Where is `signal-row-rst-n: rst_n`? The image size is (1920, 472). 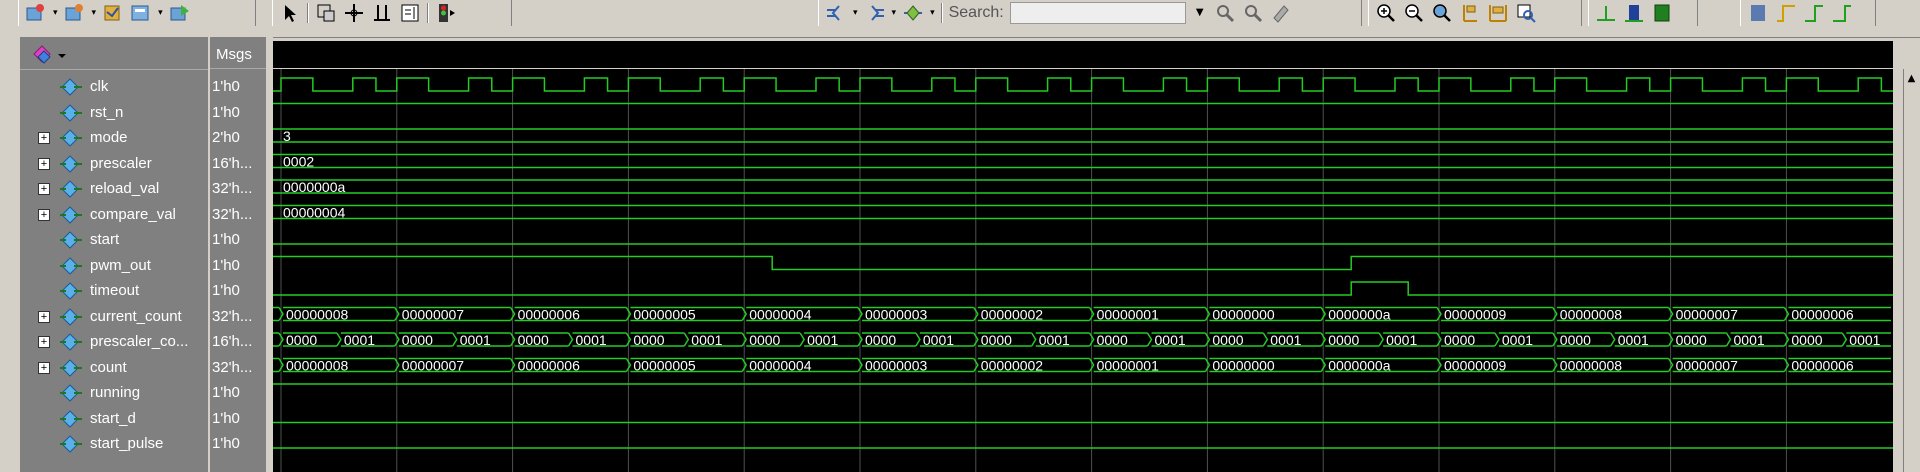
signal-row-rst-n: rst_n is located at coordinates (114, 112).